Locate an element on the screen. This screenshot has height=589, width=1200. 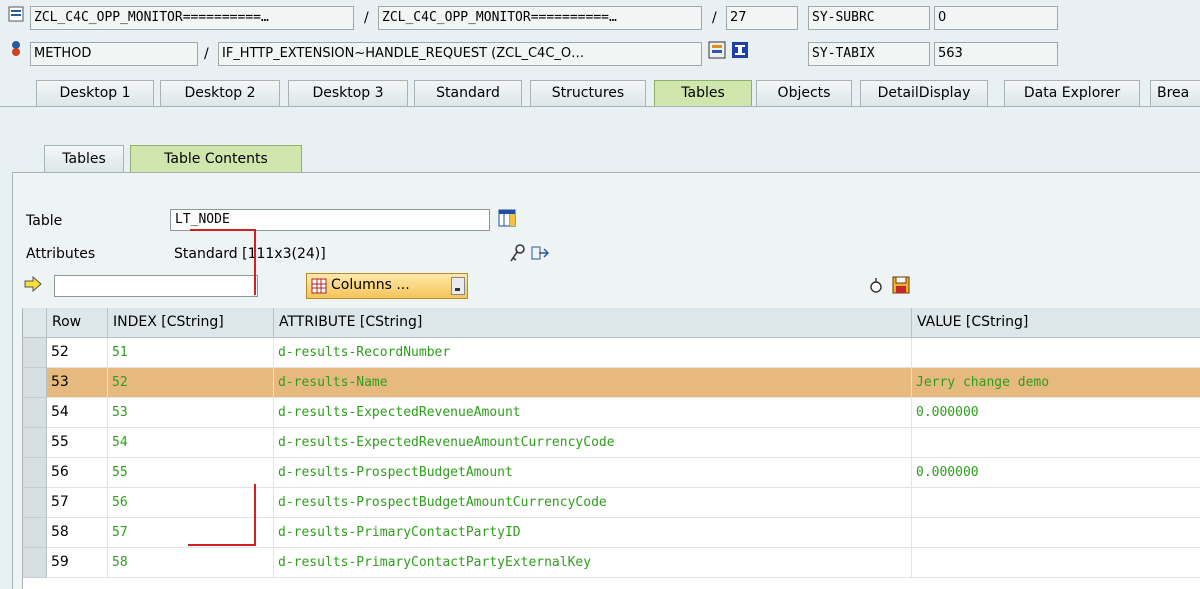
program-icon is located at coordinates (17, 15).